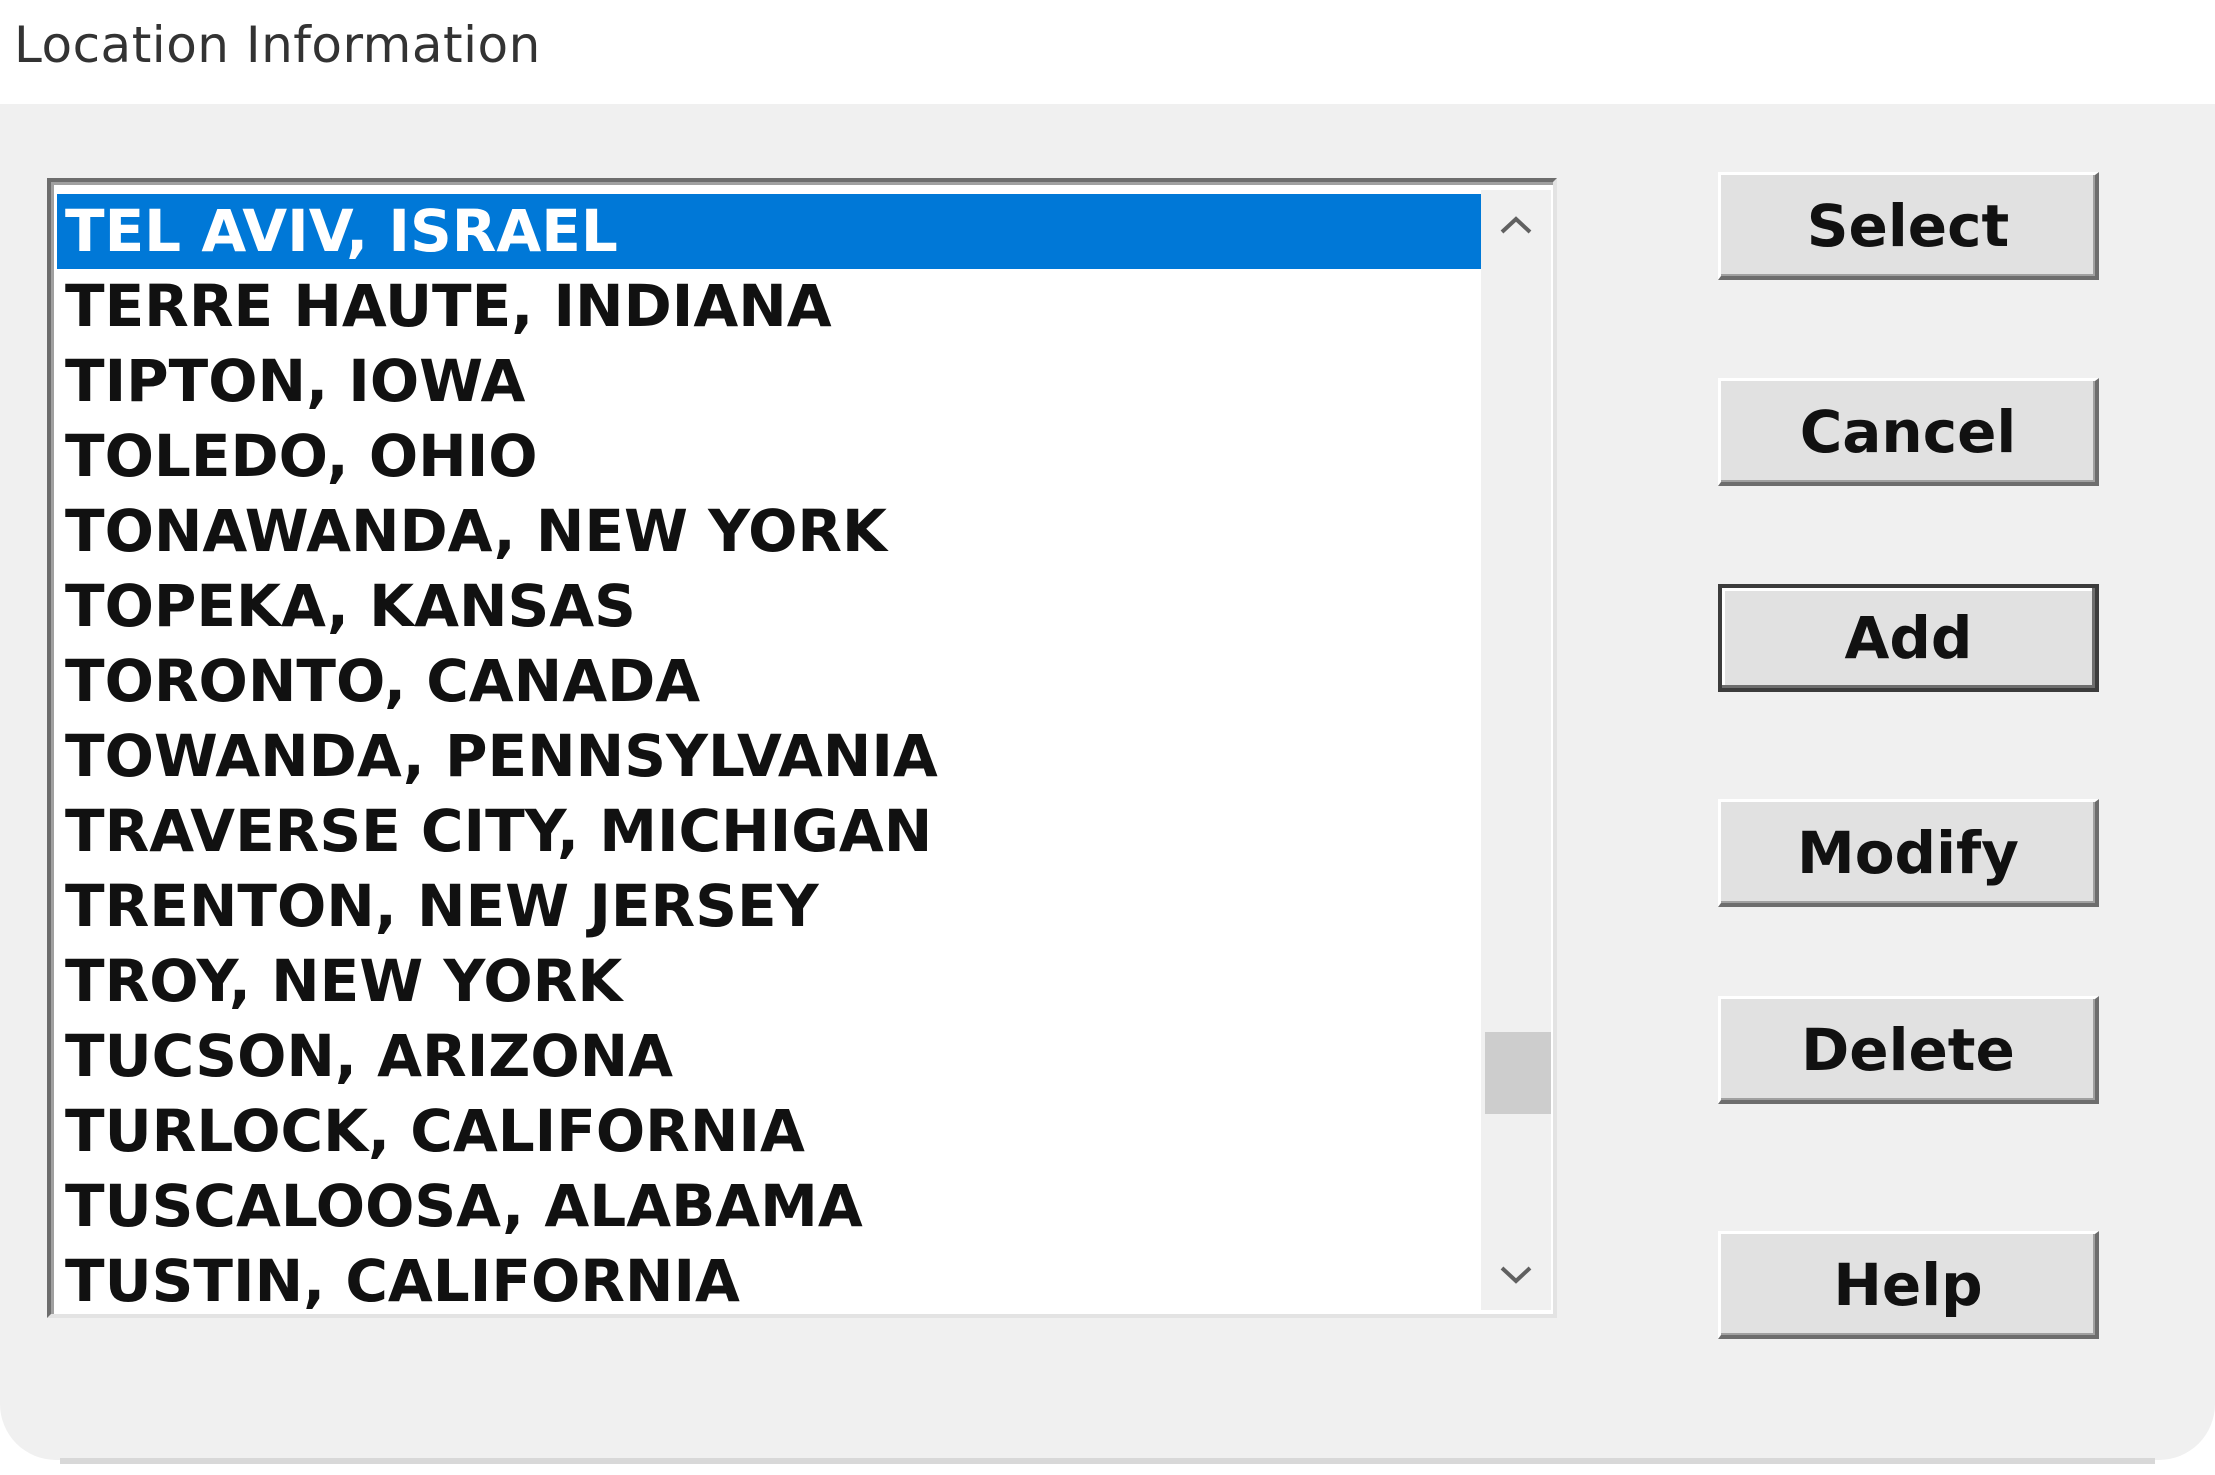 The image size is (2215, 1475). What do you see at coordinates (771, 306) in the screenshot?
I see `list-item: TERRE HAUTE, INDIANA` at bounding box center [771, 306].